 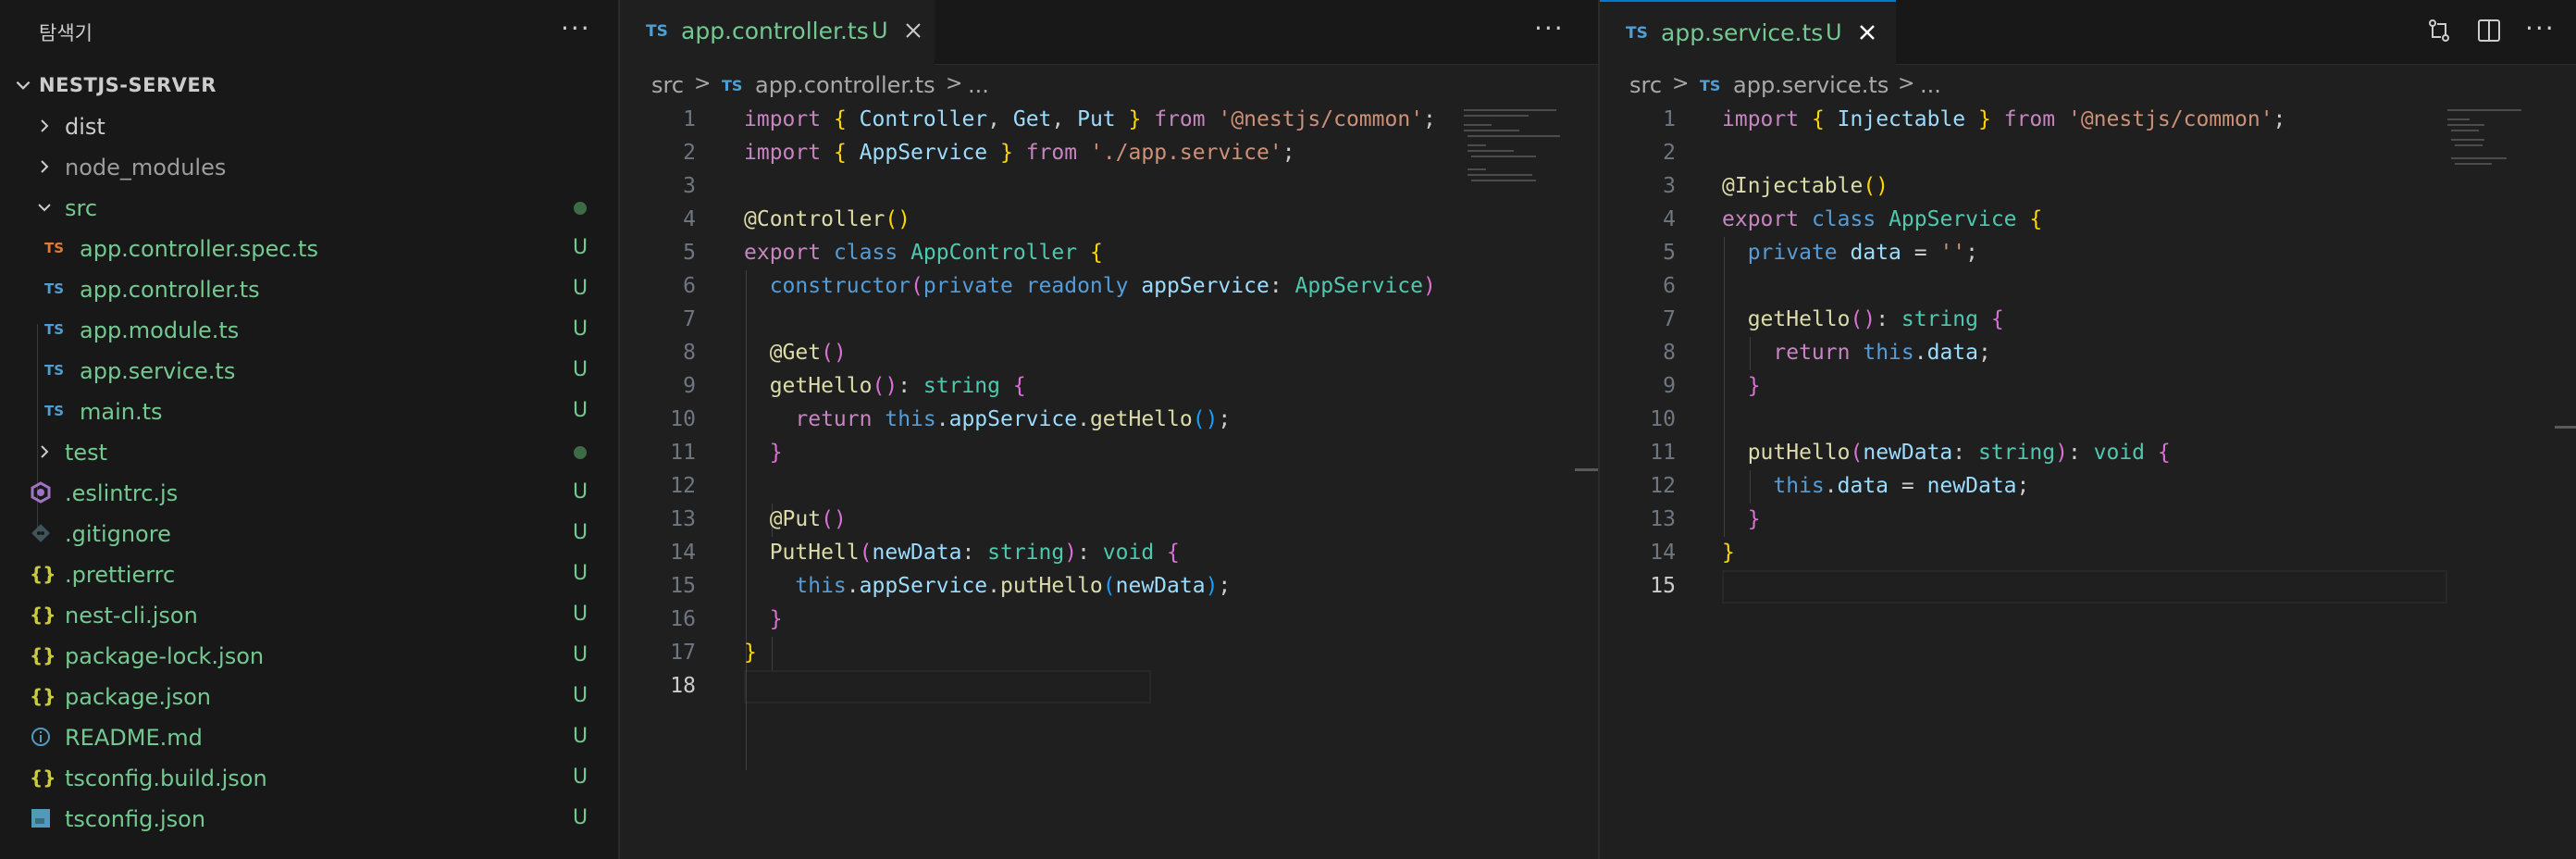 What do you see at coordinates (1663, 486) in the screenshot?
I see `line-number: 12` at bounding box center [1663, 486].